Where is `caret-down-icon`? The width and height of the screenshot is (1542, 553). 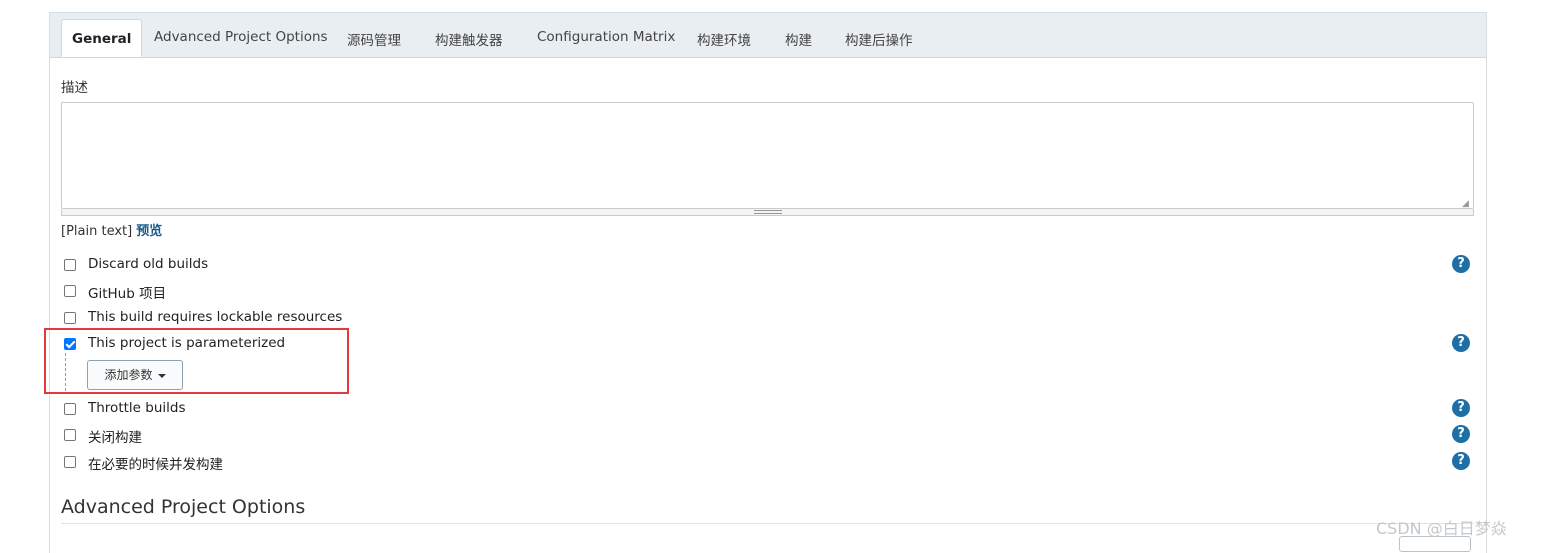
caret-down-icon is located at coordinates (161, 375).